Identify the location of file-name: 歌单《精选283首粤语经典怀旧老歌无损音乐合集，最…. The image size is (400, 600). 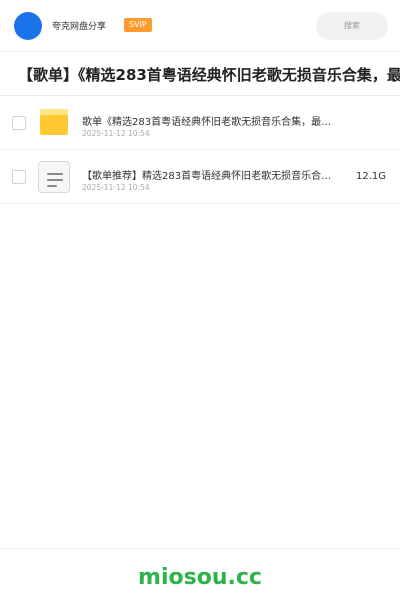
(219, 120).